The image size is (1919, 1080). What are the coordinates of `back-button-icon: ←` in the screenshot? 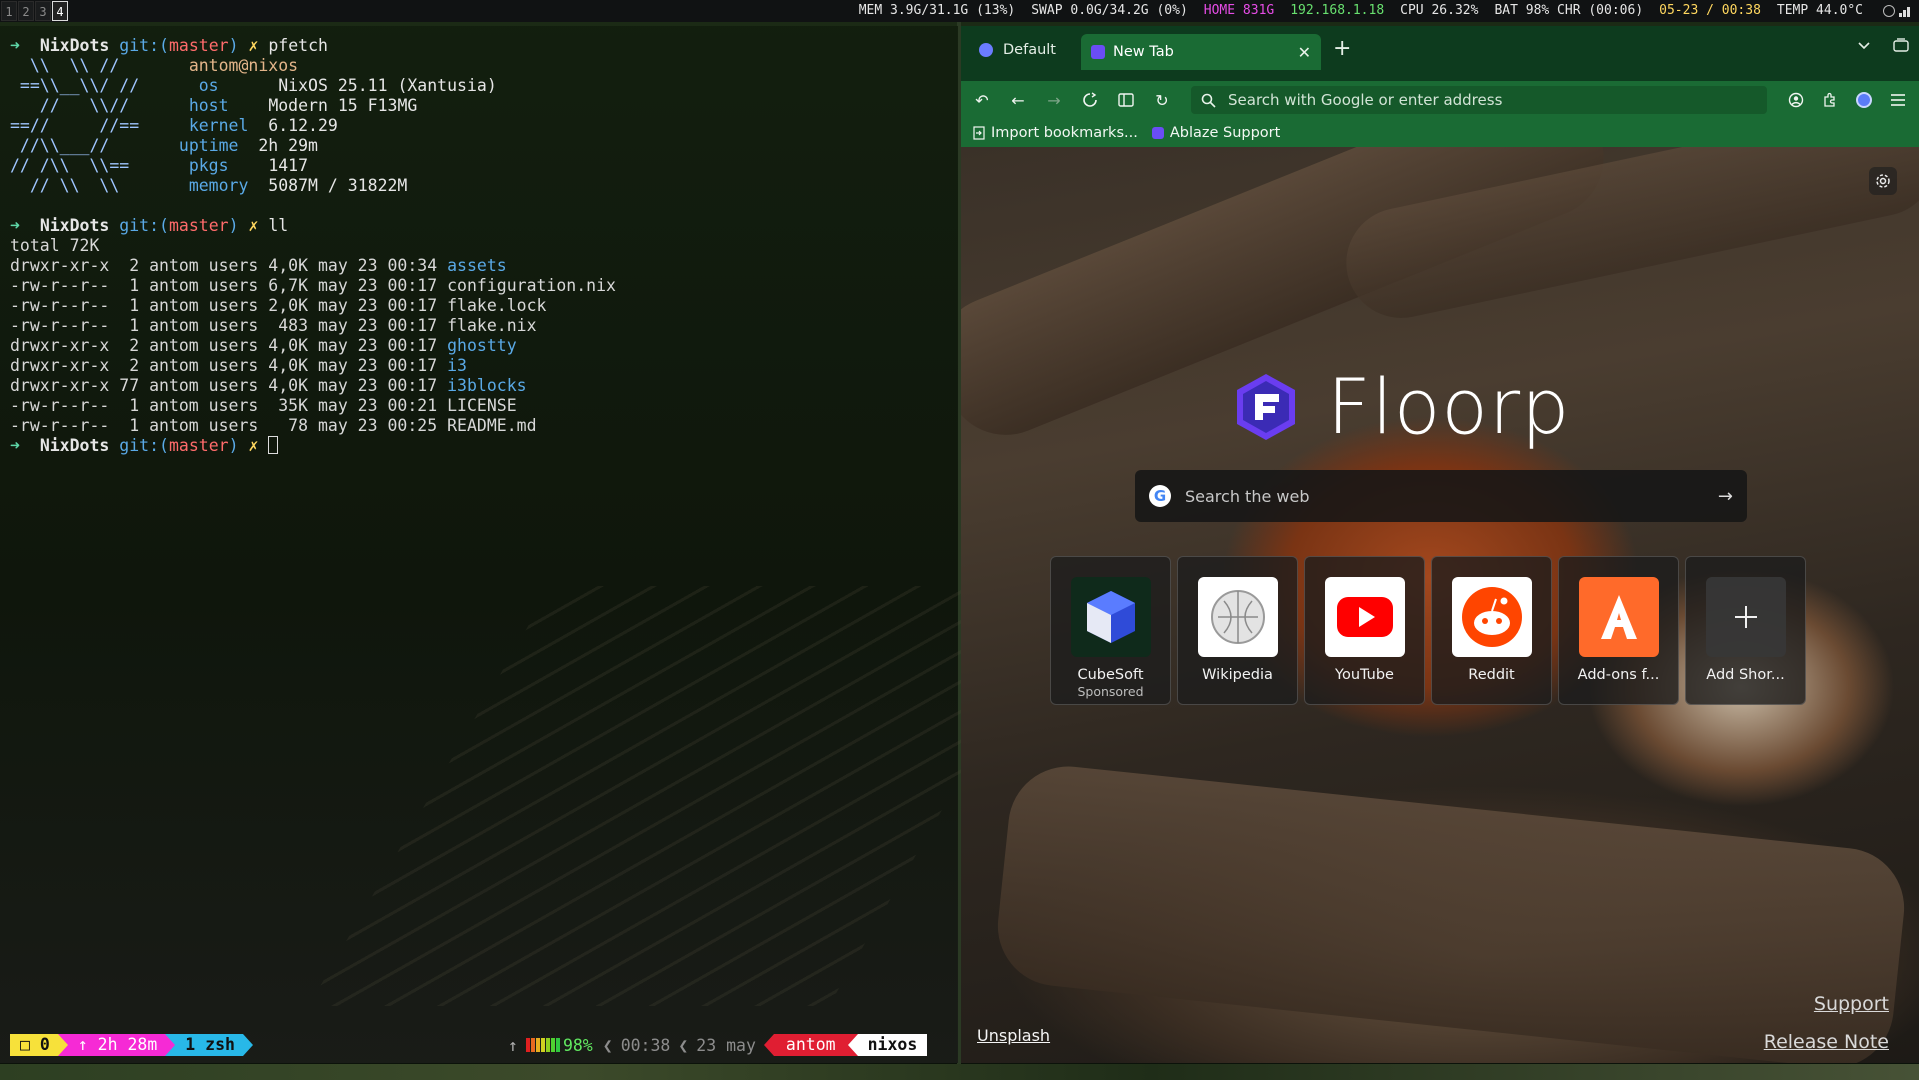 It's located at (1018, 100).